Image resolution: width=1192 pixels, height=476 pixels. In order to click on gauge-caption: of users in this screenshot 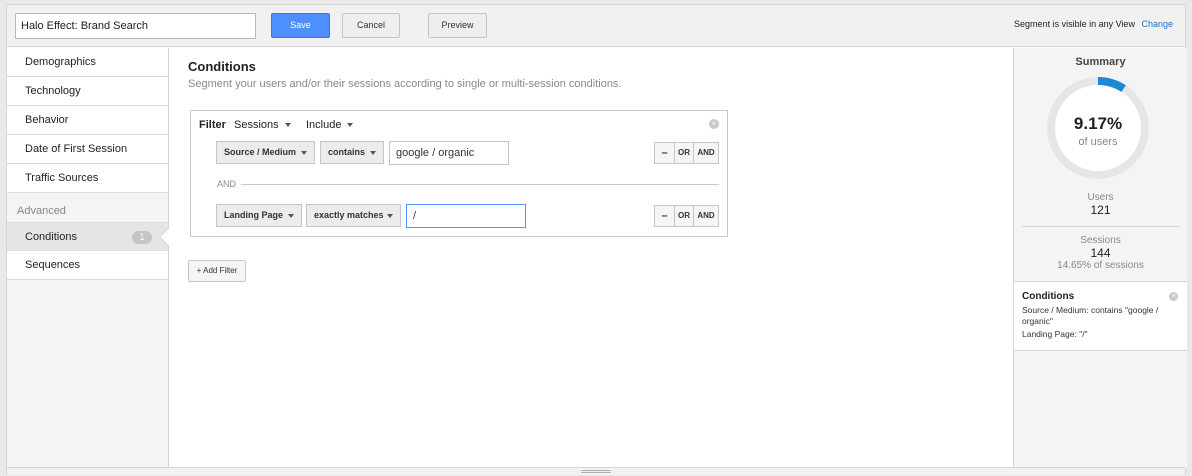, I will do `click(1098, 142)`.